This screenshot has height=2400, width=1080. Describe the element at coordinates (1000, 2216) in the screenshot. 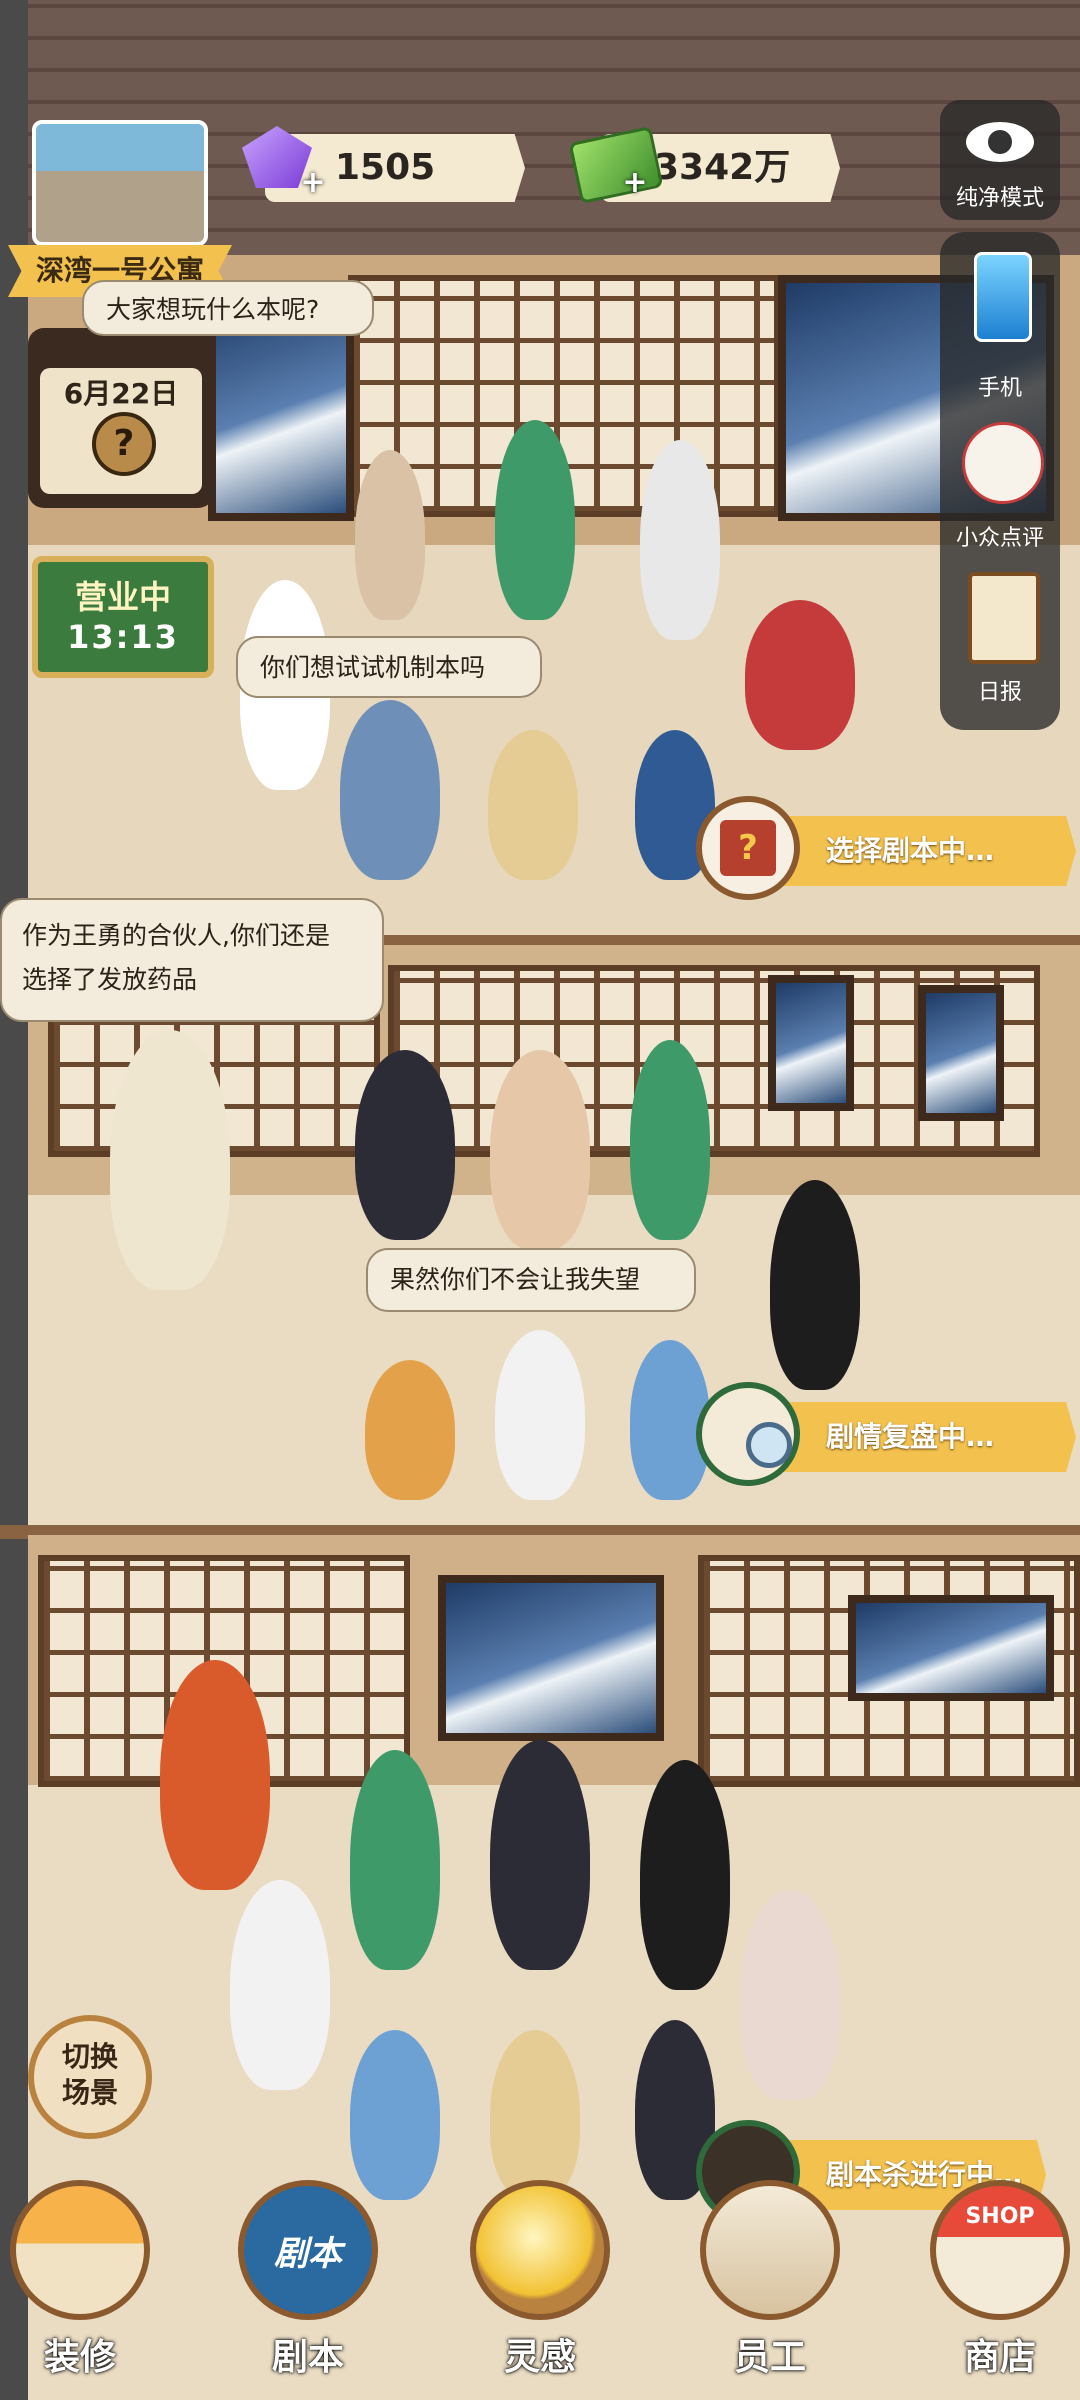

I see `shop-icon-text: SHOP` at that location.